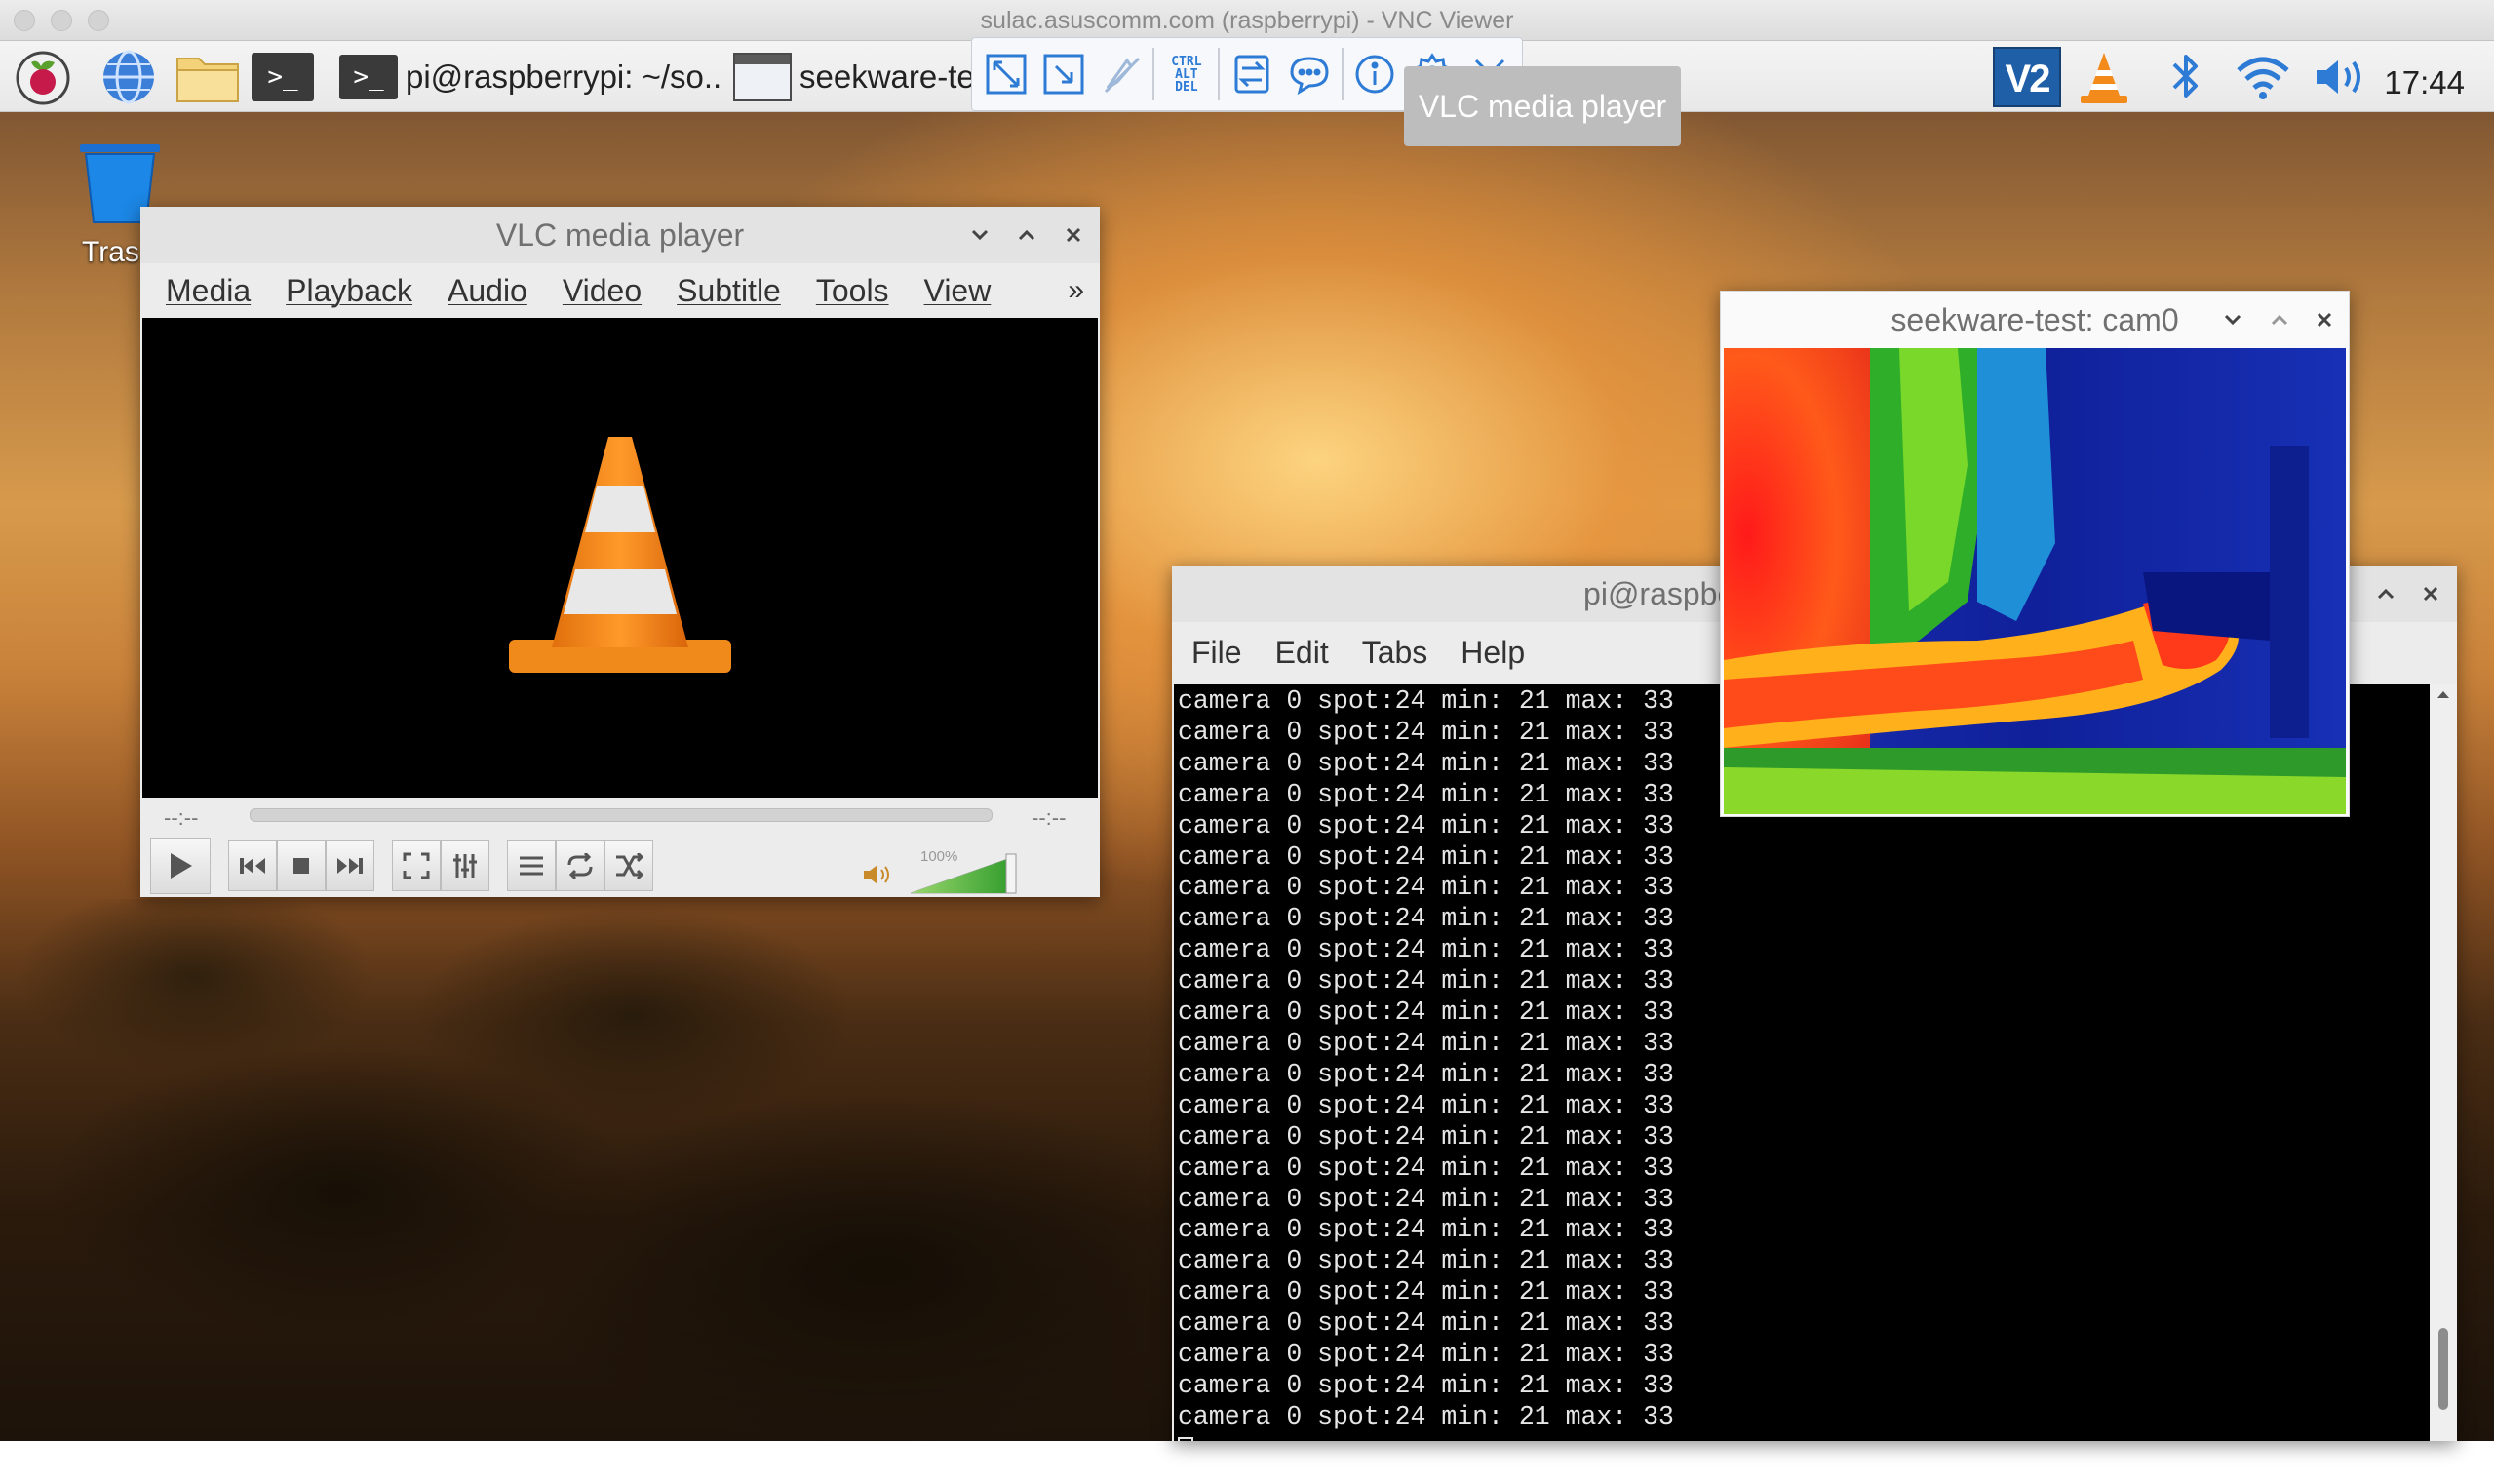 Image resolution: width=2494 pixels, height=1484 pixels. I want to click on next-button, so click(350, 865).